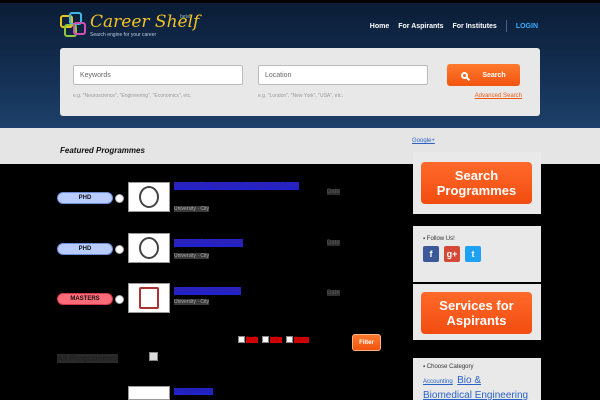  I want to click on filter-button: Filter, so click(366, 342).